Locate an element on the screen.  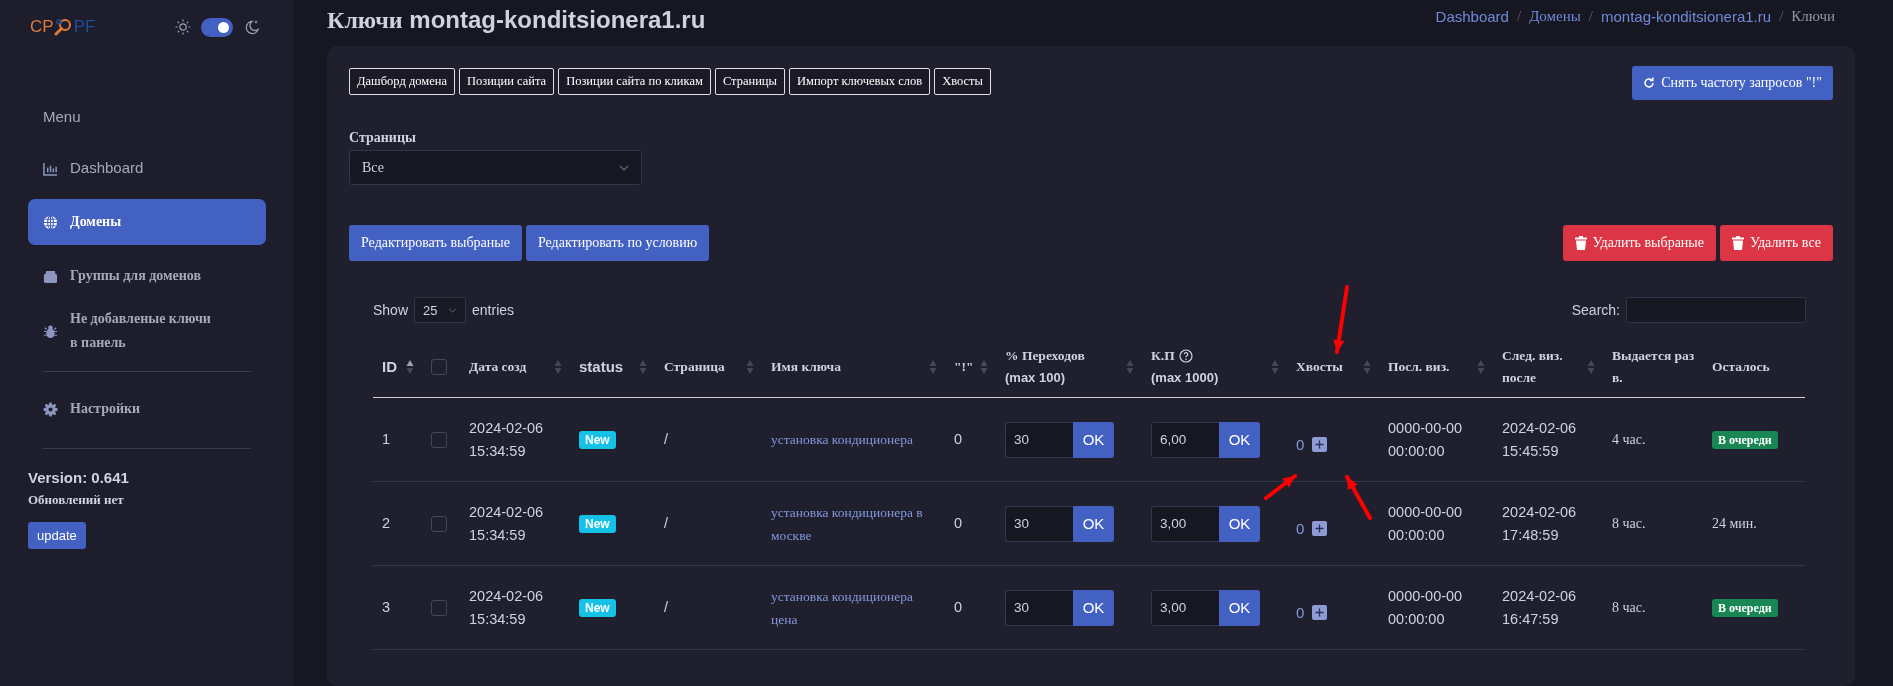
column-header: Выдается раз в. is located at coordinates (1653, 367).